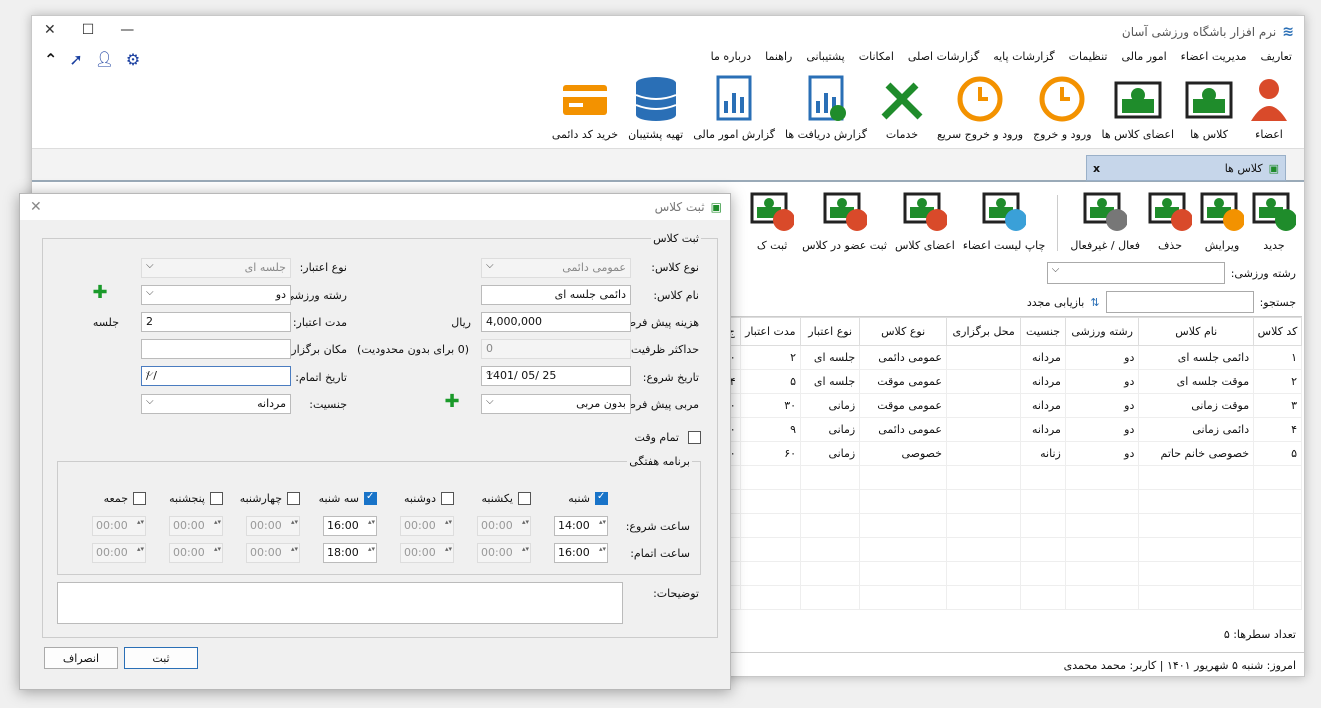 This screenshot has width=1321, height=708. I want to click on class-name-field: دائمی جلسه ای, so click(556, 295).